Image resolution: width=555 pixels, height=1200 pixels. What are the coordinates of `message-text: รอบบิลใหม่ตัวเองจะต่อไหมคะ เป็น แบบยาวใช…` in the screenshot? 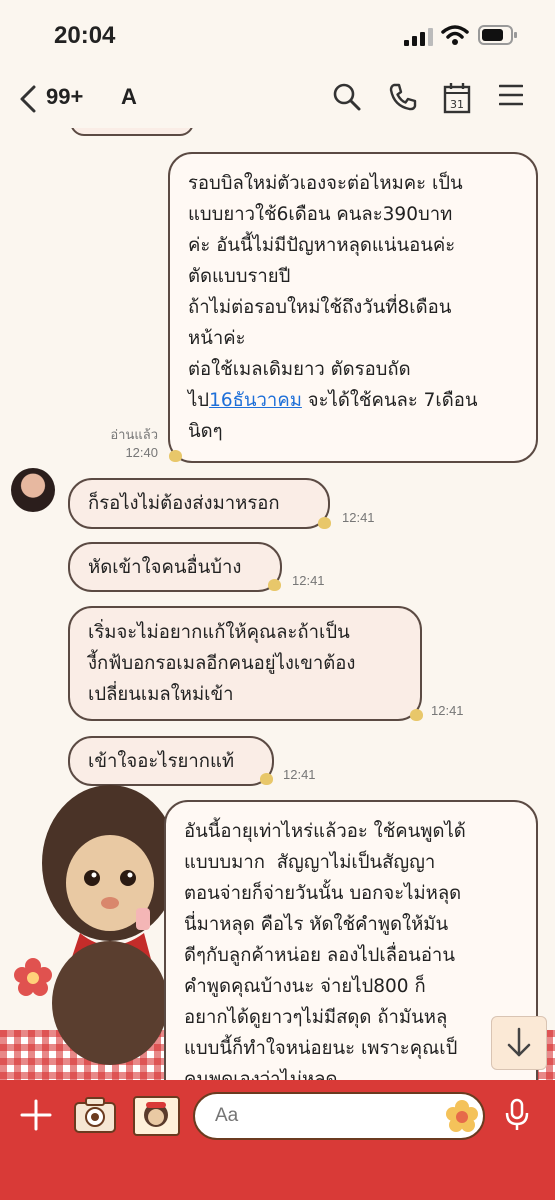 It's located at (325, 276).